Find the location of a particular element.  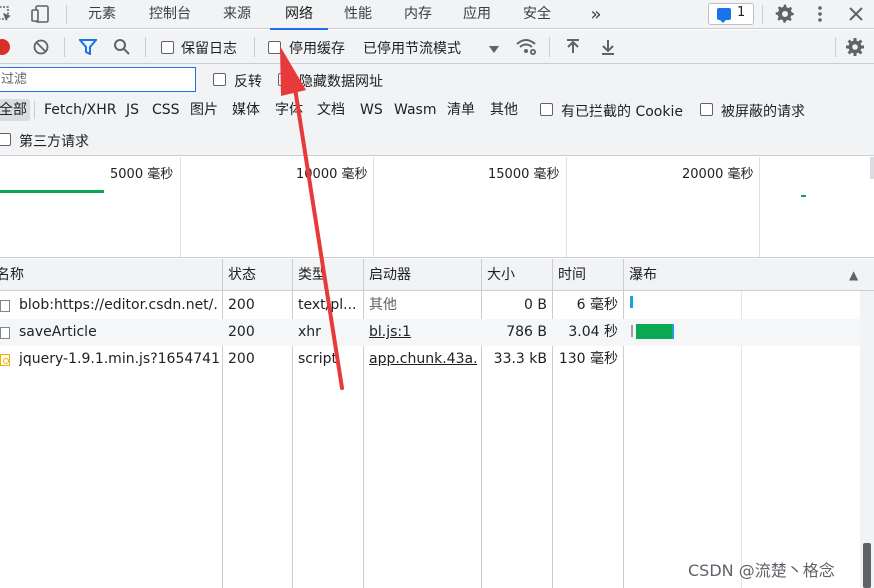

script-file-icon is located at coordinates (5, 360).